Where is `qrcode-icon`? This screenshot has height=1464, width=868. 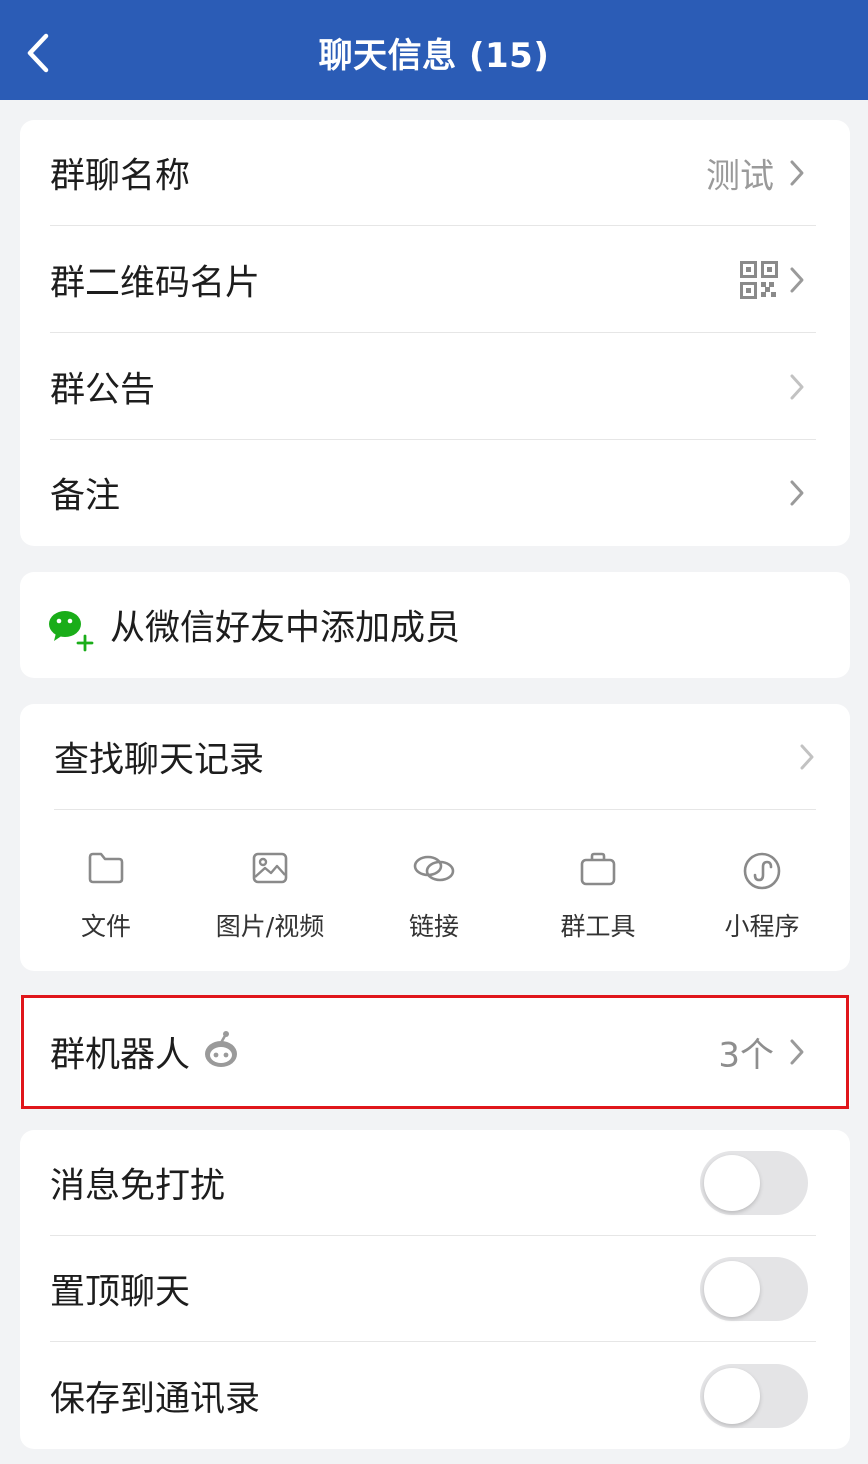 qrcode-icon is located at coordinates (759, 280).